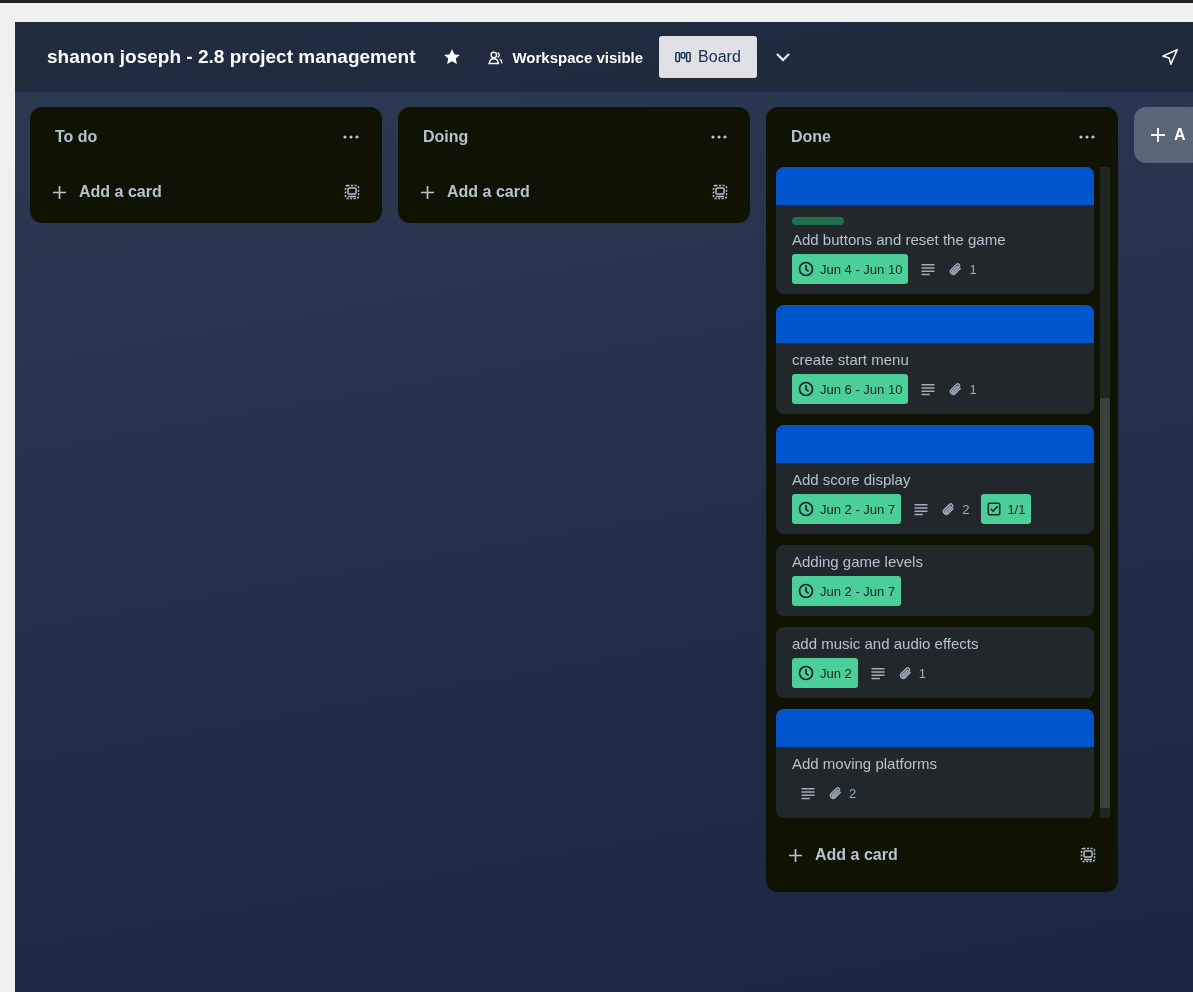 This screenshot has width=1193, height=992. What do you see at coordinates (865, 763) in the screenshot?
I see `card-title: Add moving platforms` at bounding box center [865, 763].